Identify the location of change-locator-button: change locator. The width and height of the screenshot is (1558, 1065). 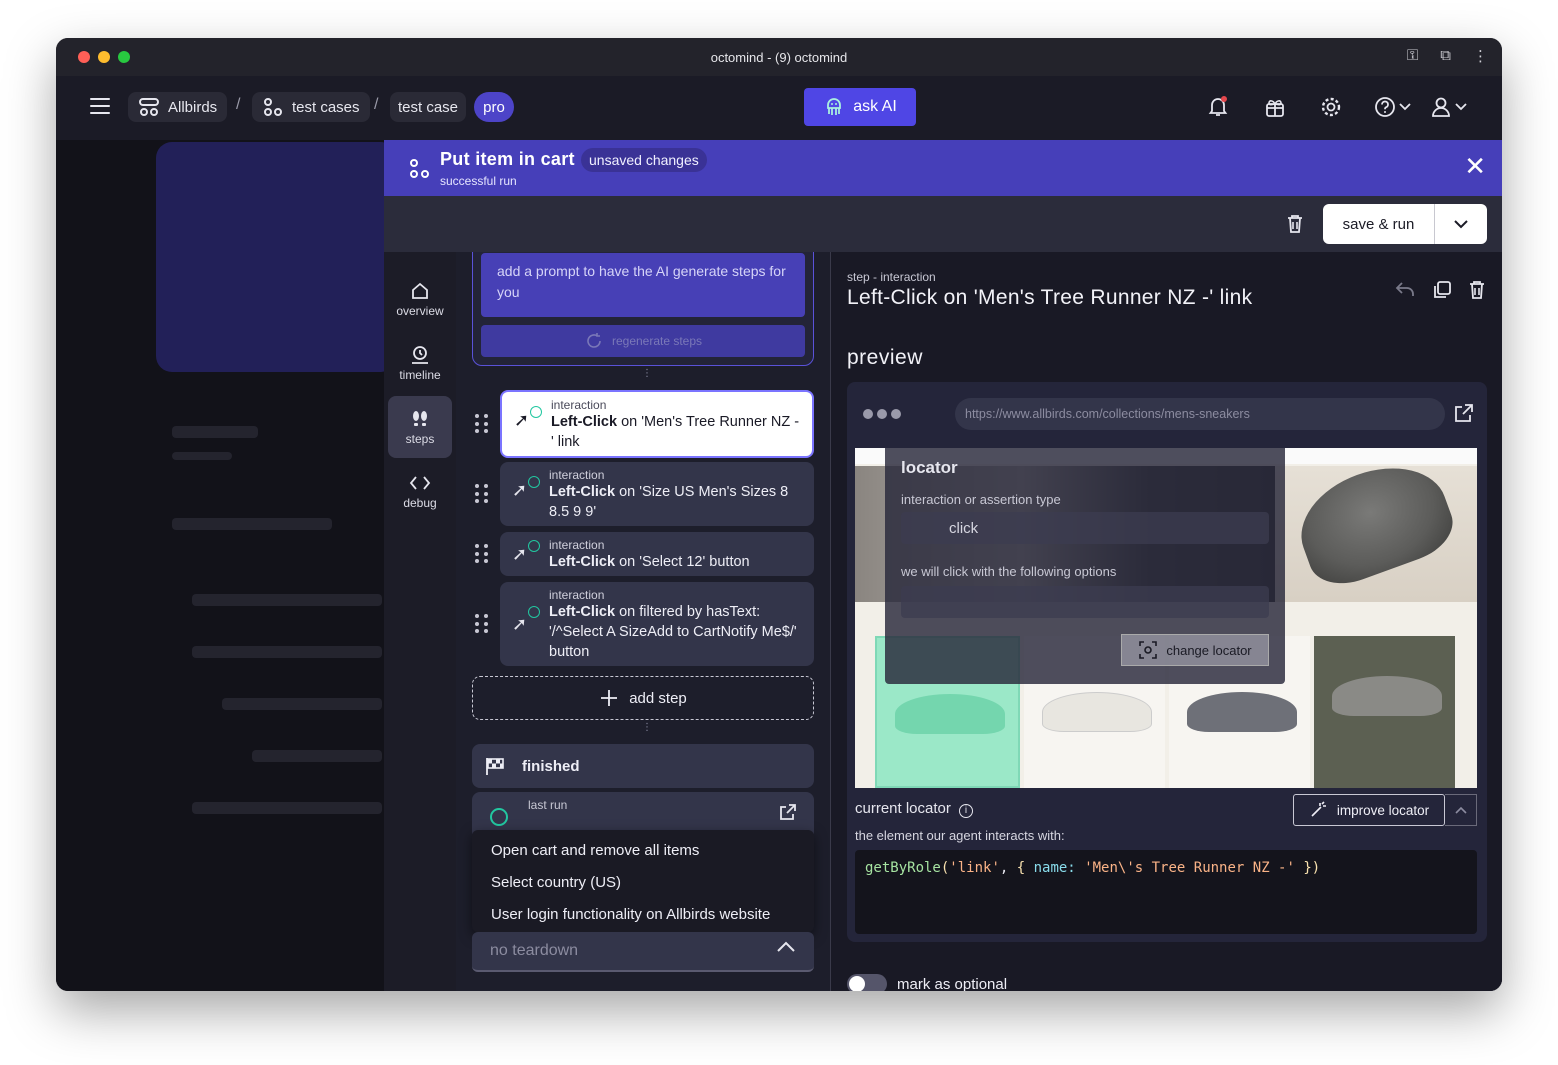
(1195, 650).